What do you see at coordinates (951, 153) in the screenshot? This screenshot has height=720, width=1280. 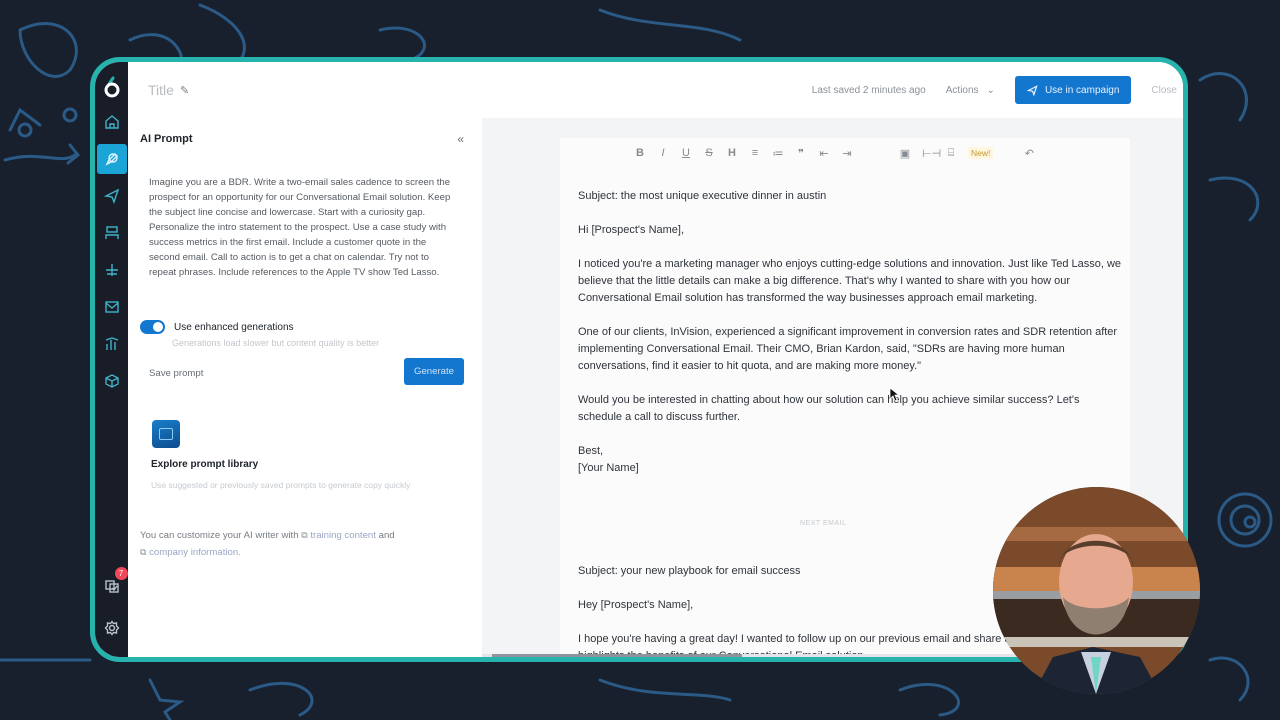 I see `page-break-button: ⌸` at bounding box center [951, 153].